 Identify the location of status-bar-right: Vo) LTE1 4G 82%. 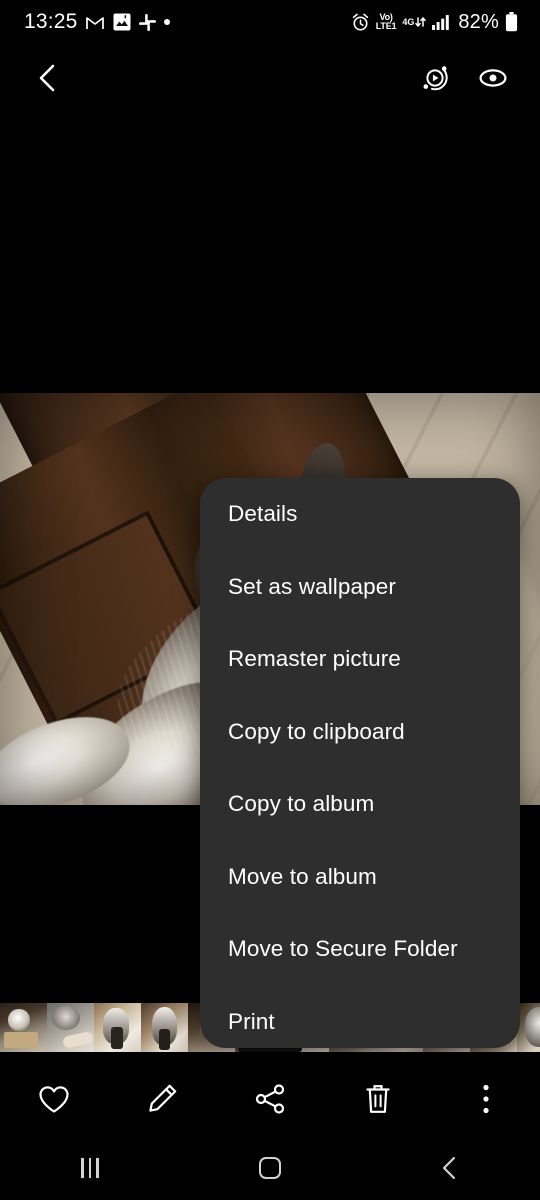
(445, 22).